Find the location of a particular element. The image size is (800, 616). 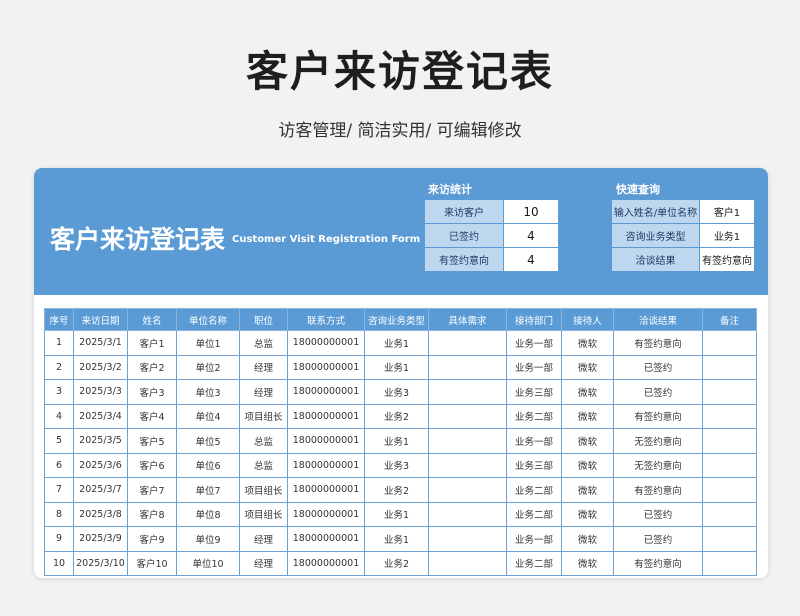

col-name-cell: 客户4 is located at coordinates (152, 416).